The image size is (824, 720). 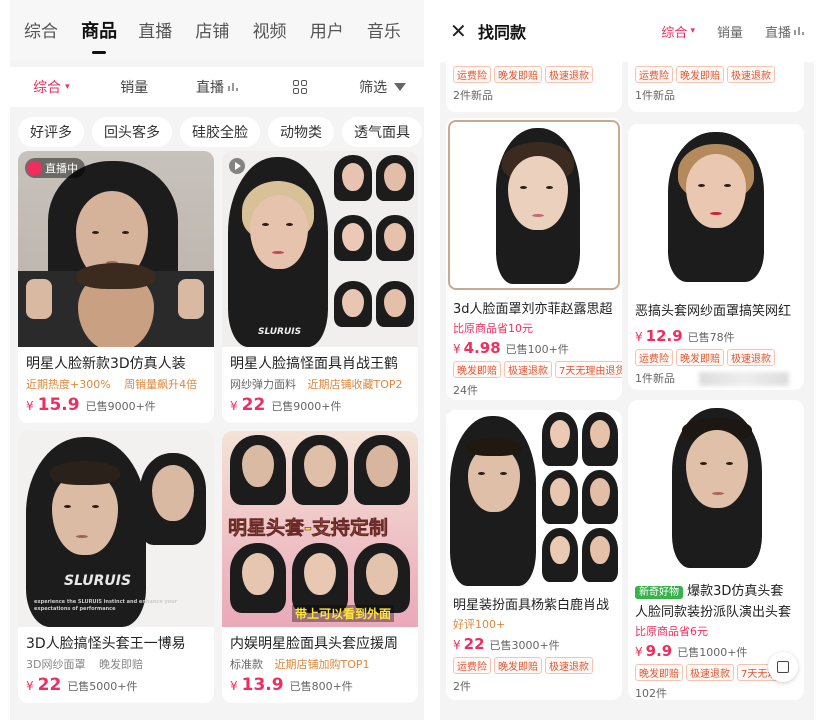 What do you see at coordinates (534, 304) in the screenshot?
I see `product-title: 3d人脸面罩刘亦菲赵露思超` at bounding box center [534, 304].